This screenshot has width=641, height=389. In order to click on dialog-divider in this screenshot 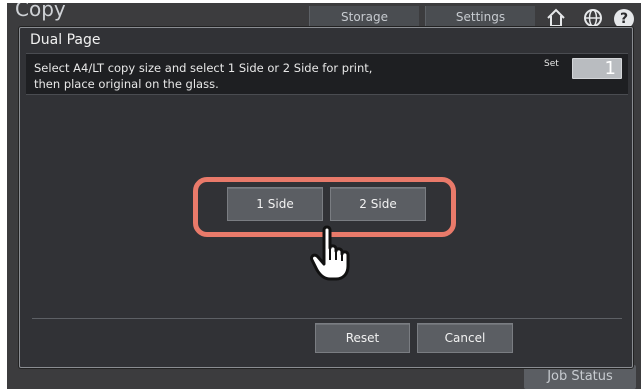, I will do `click(327, 318)`.